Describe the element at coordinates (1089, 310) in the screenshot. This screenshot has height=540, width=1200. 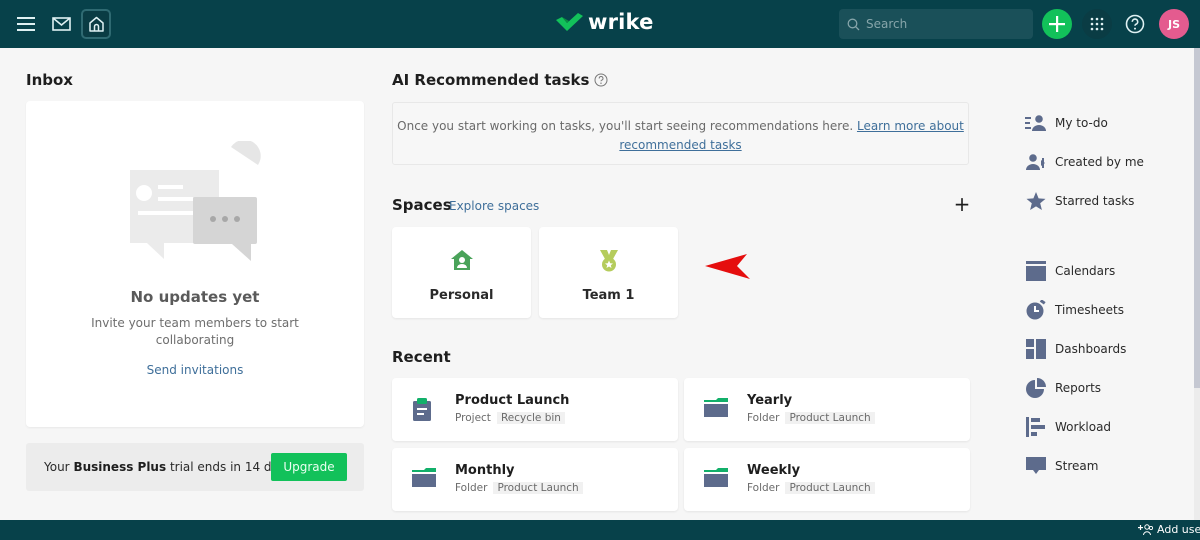
I see `quick-link-label: Timesheets` at that location.